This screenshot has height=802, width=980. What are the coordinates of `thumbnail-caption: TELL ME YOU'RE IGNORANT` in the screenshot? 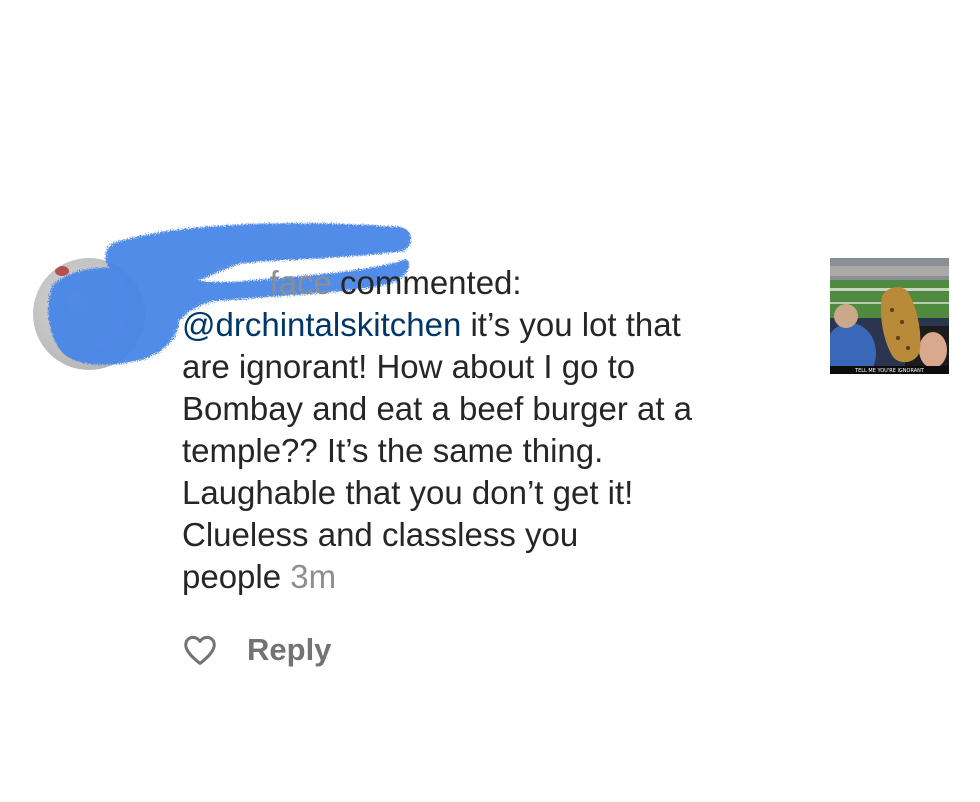 It's located at (889, 371).